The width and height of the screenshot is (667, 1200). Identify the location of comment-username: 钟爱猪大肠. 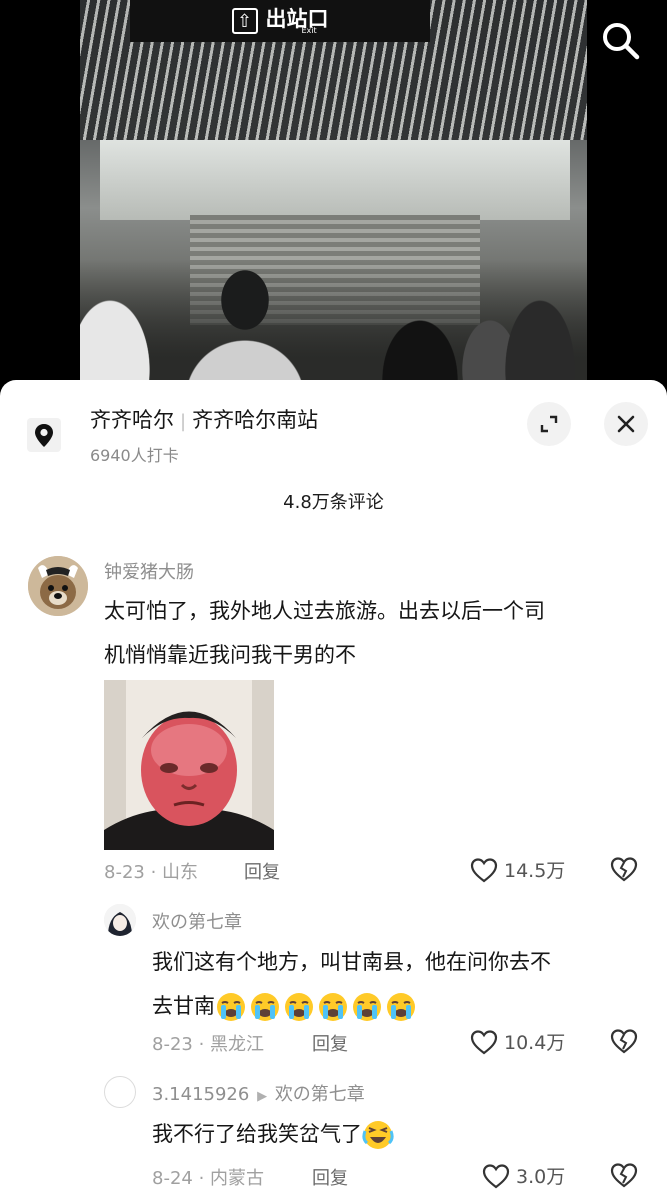
(149, 571).